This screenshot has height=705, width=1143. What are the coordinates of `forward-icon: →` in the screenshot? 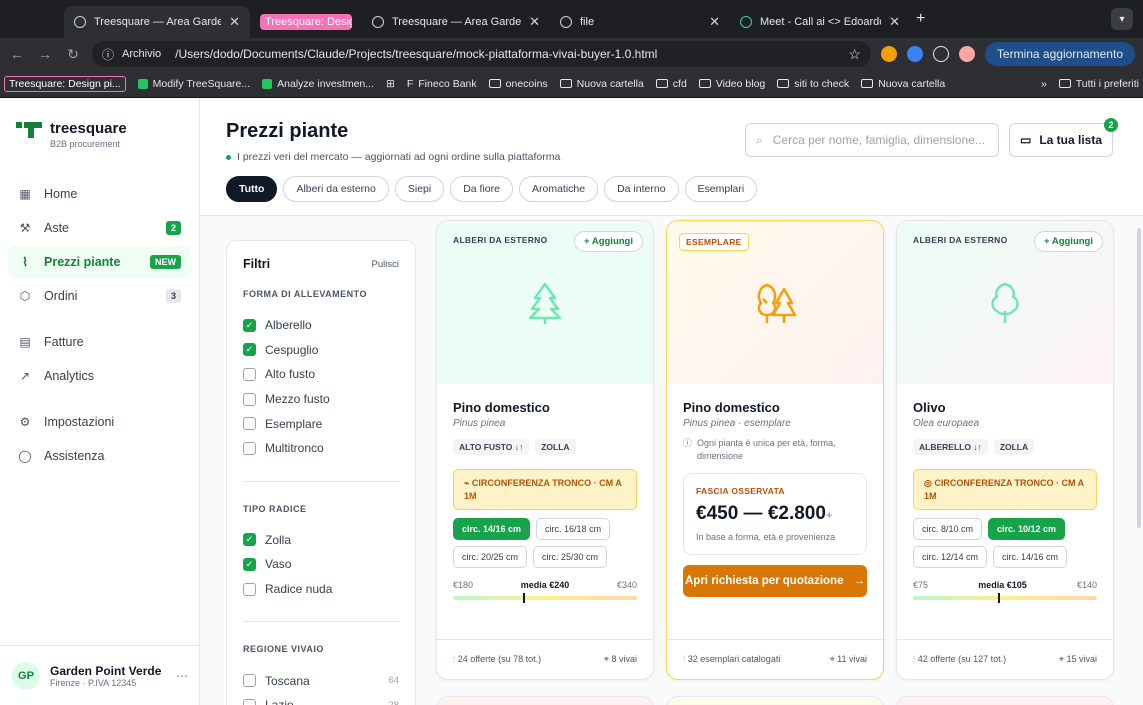 It's located at (45, 54).